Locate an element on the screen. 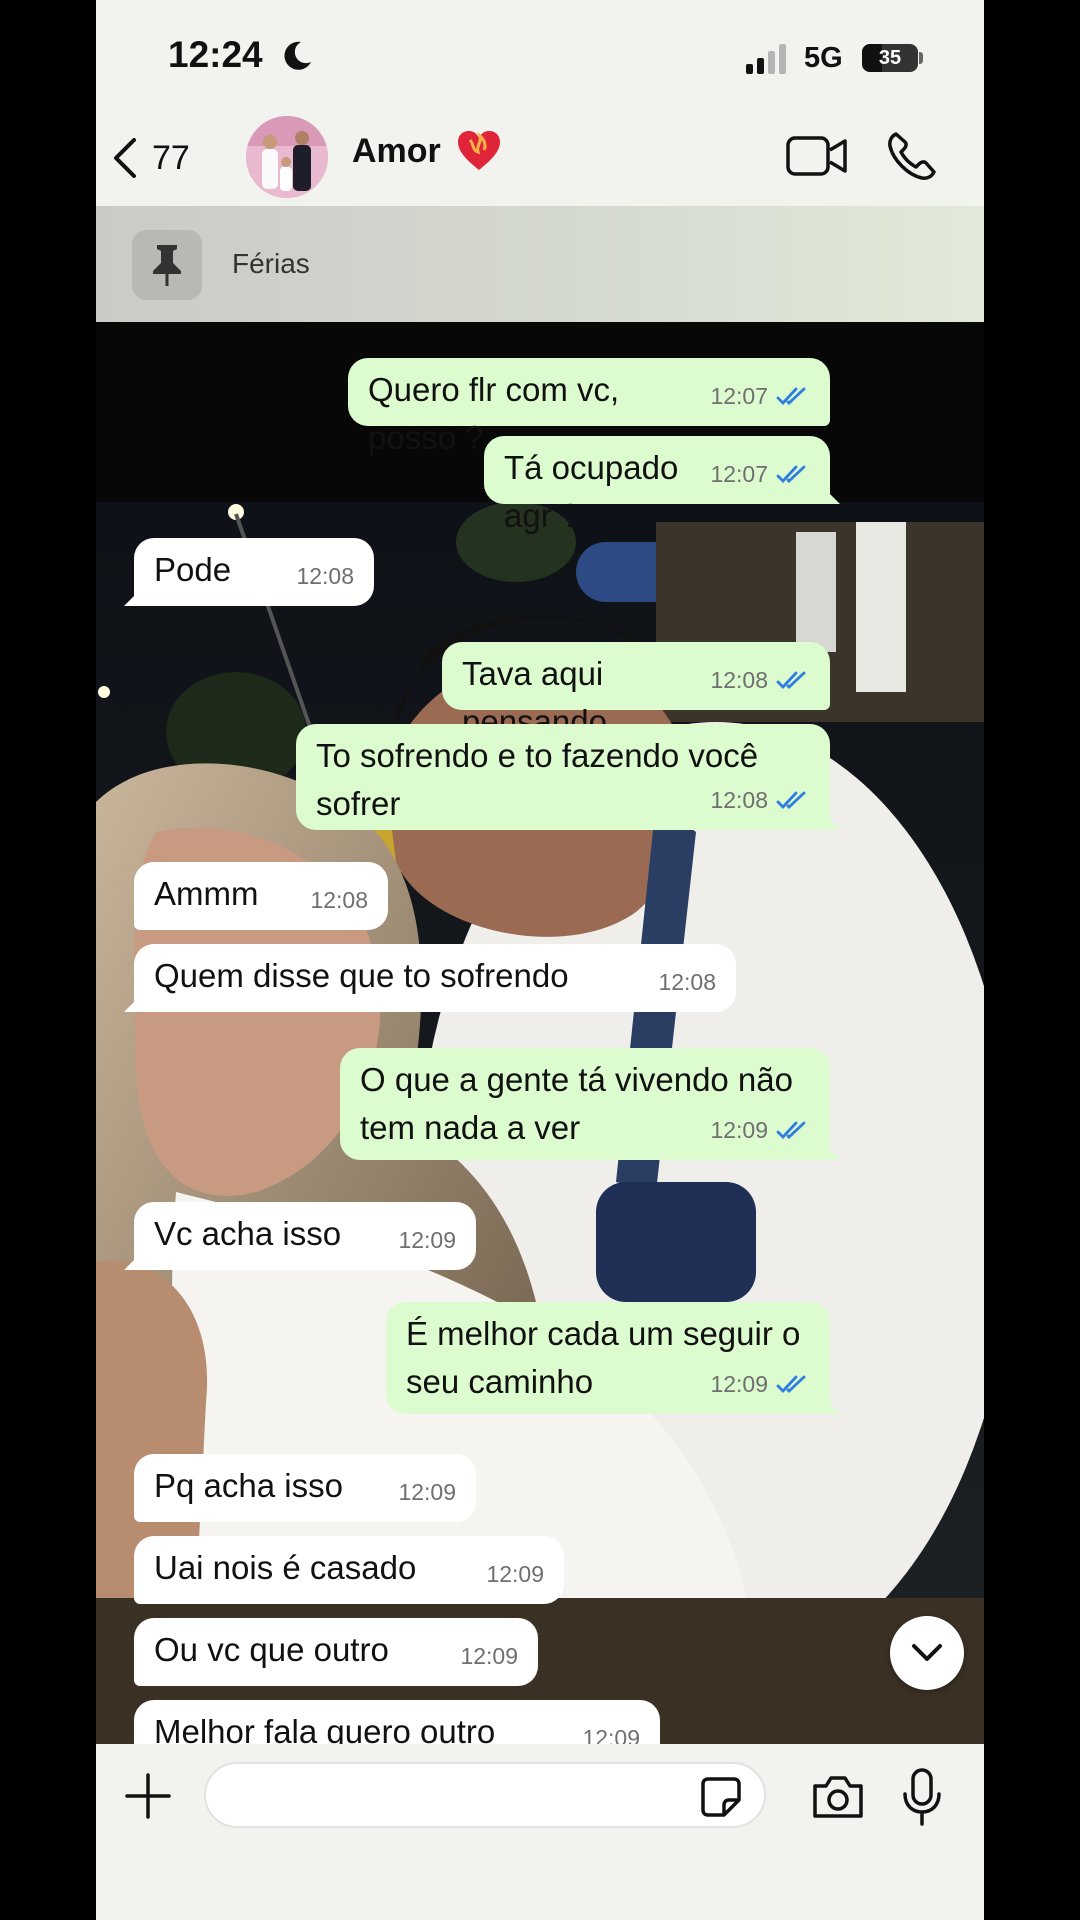 The height and width of the screenshot is (1920, 1080). back-button: 77 is located at coordinates (160, 158).